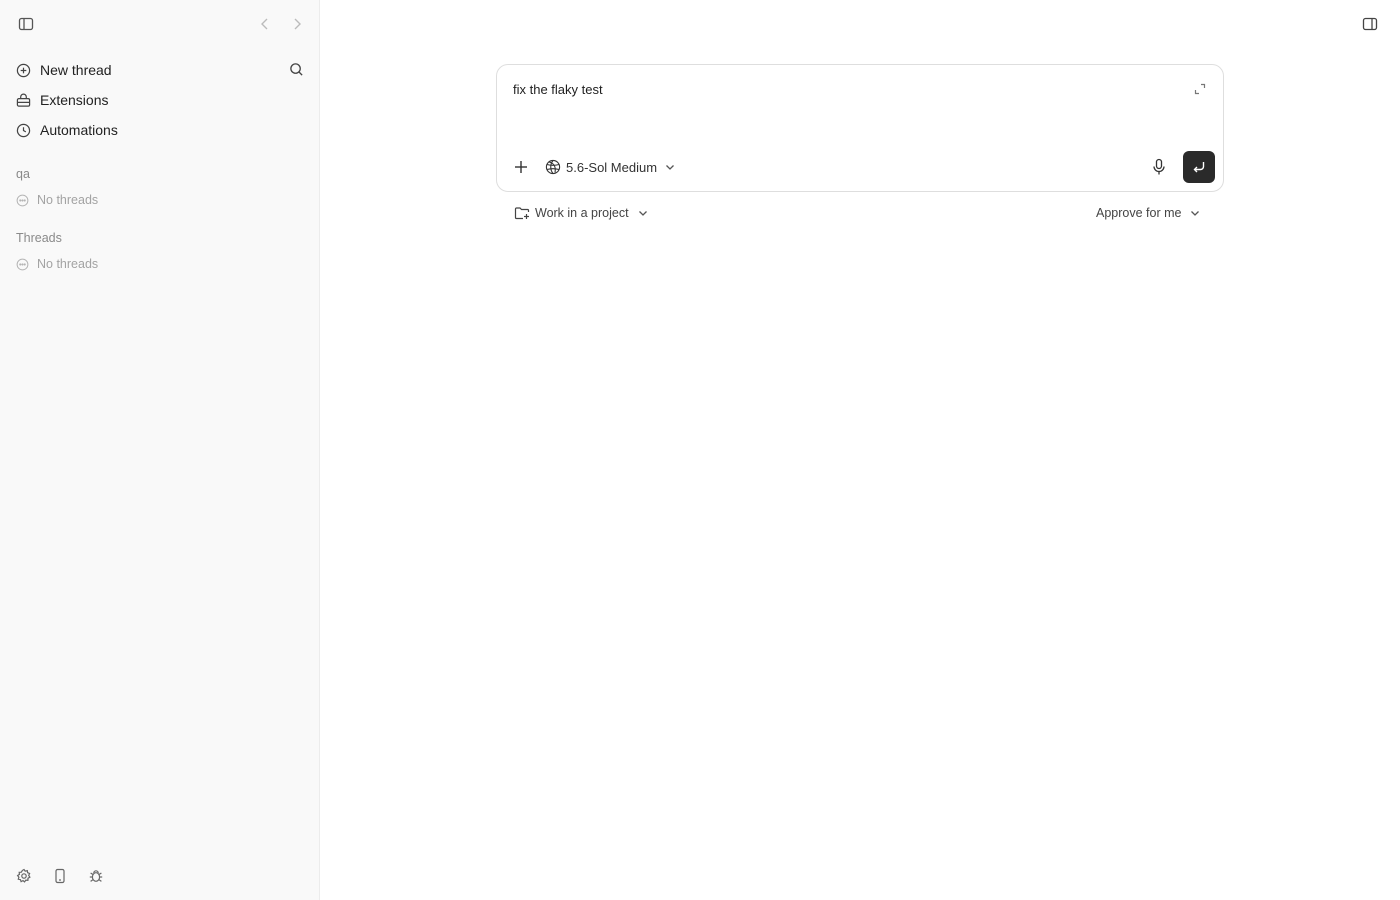  Describe the element at coordinates (24, 876) in the screenshot. I see `settings-icon` at that location.